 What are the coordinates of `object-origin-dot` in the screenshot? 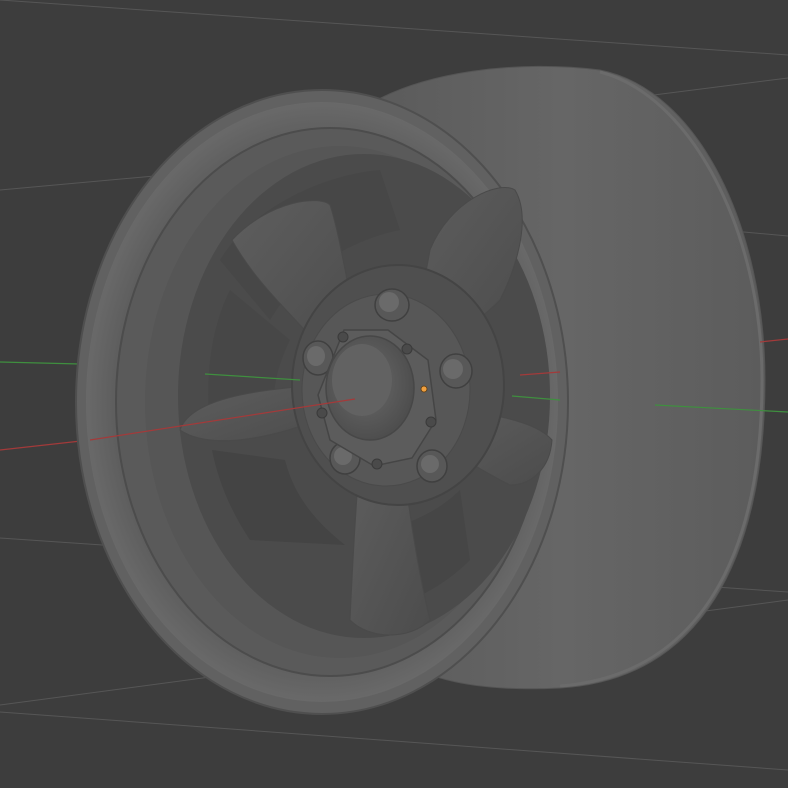 It's located at (424, 389).